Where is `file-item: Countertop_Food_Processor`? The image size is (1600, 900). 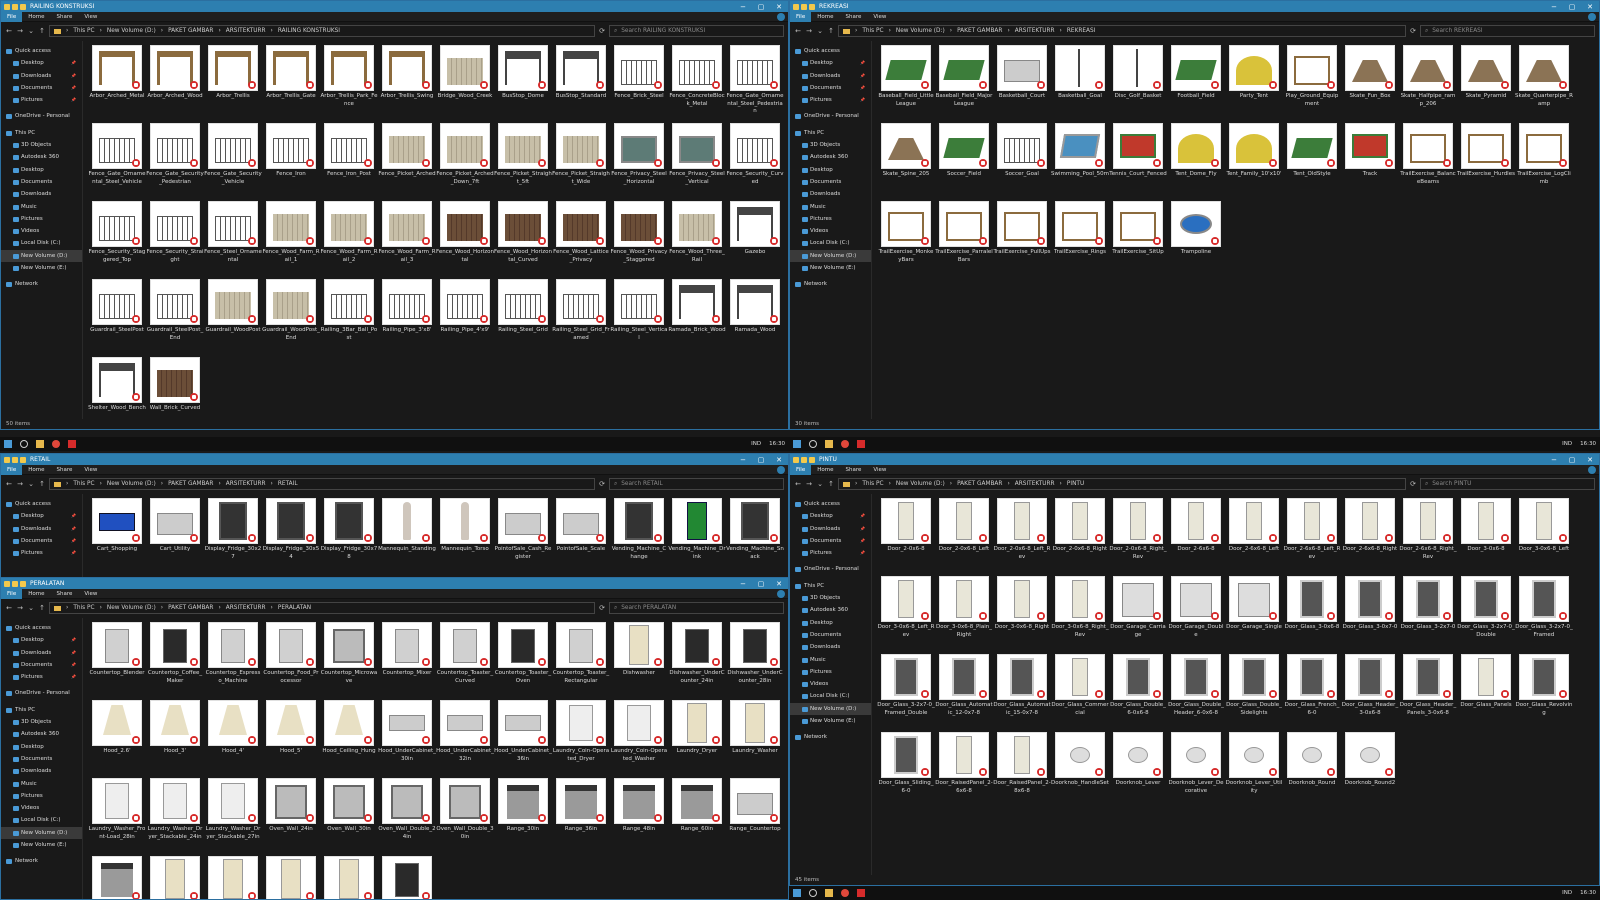 file-item: Countertop_Food_Processor is located at coordinates (291, 661).